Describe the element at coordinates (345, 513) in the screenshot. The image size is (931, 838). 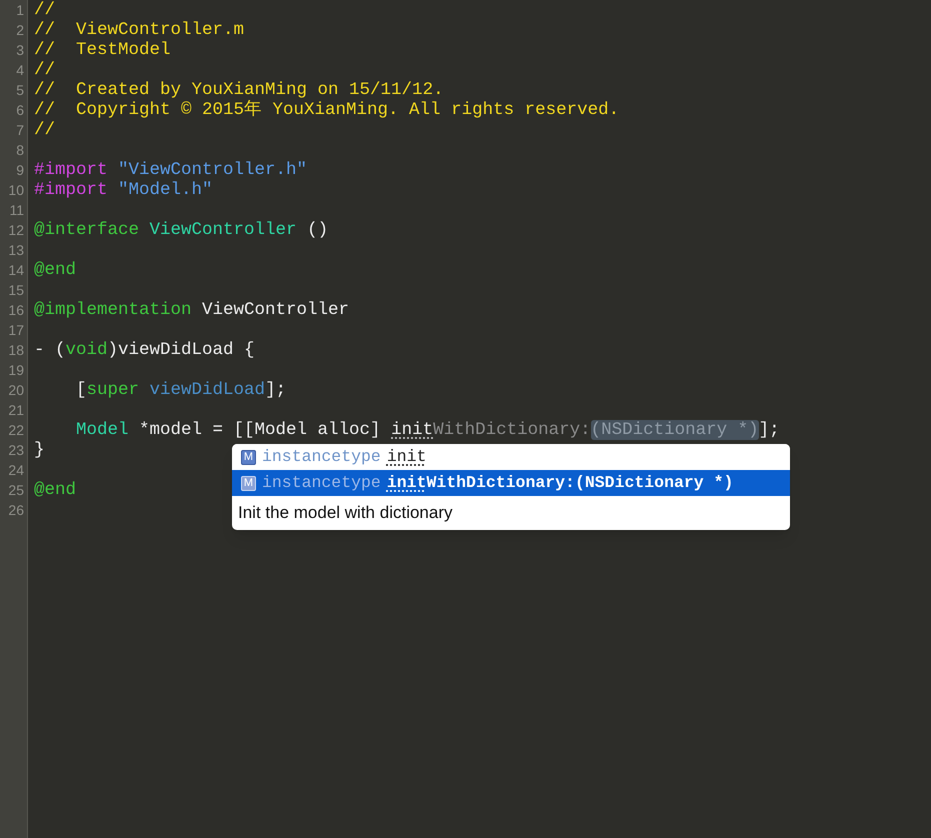
I see `completion-description: Init the model with dictionary` at that location.